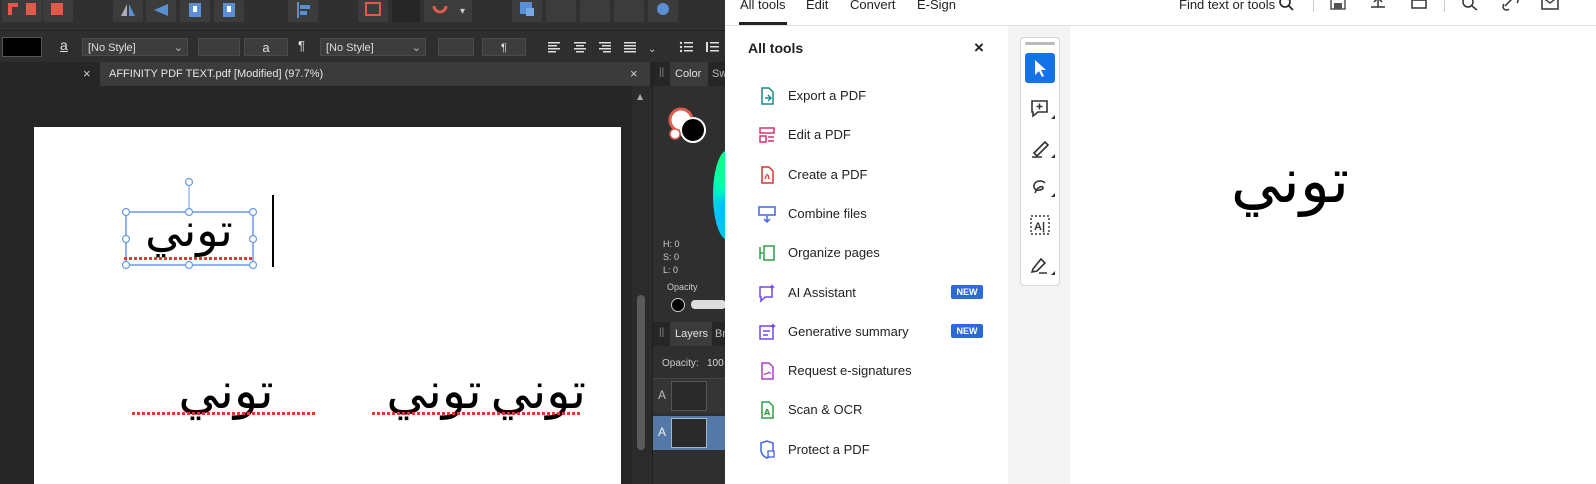 This screenshot has height=484, width=1596. Describe the element at coordinates (640, 96) in the screenshot. I see `scroll-up-icon: ▲` at that location.